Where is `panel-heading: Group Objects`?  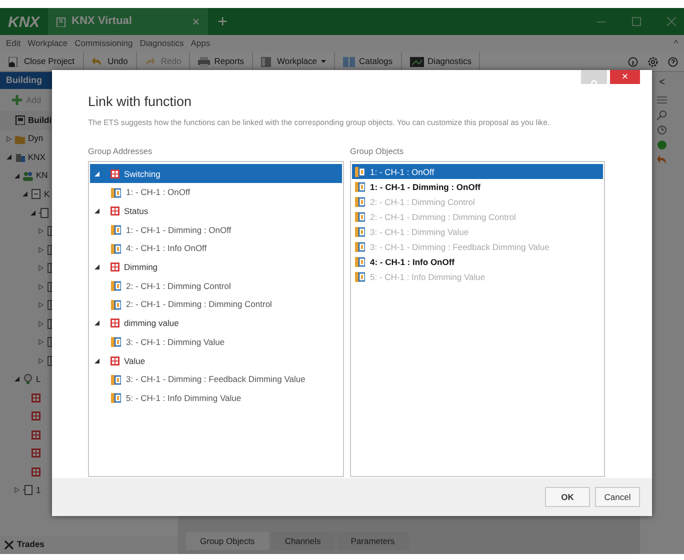
panel-heading: Group Objects is located at coordinates (377, 151).